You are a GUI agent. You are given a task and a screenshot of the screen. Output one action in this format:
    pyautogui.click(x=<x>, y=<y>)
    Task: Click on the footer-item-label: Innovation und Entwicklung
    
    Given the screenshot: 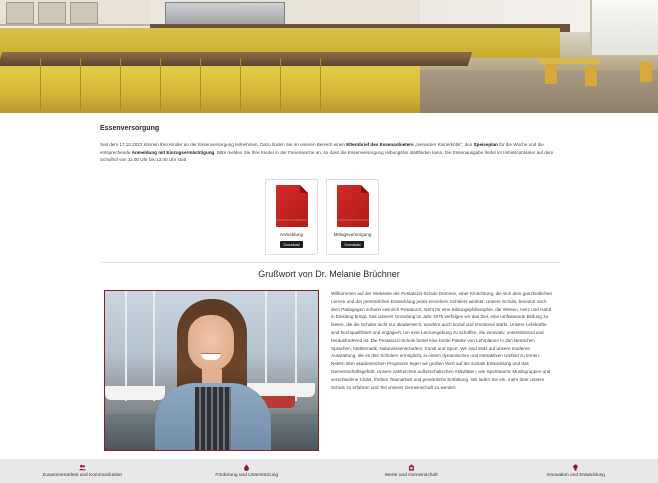 What is the action you would take?
    pyautogui.click(x=575, y=475)
    